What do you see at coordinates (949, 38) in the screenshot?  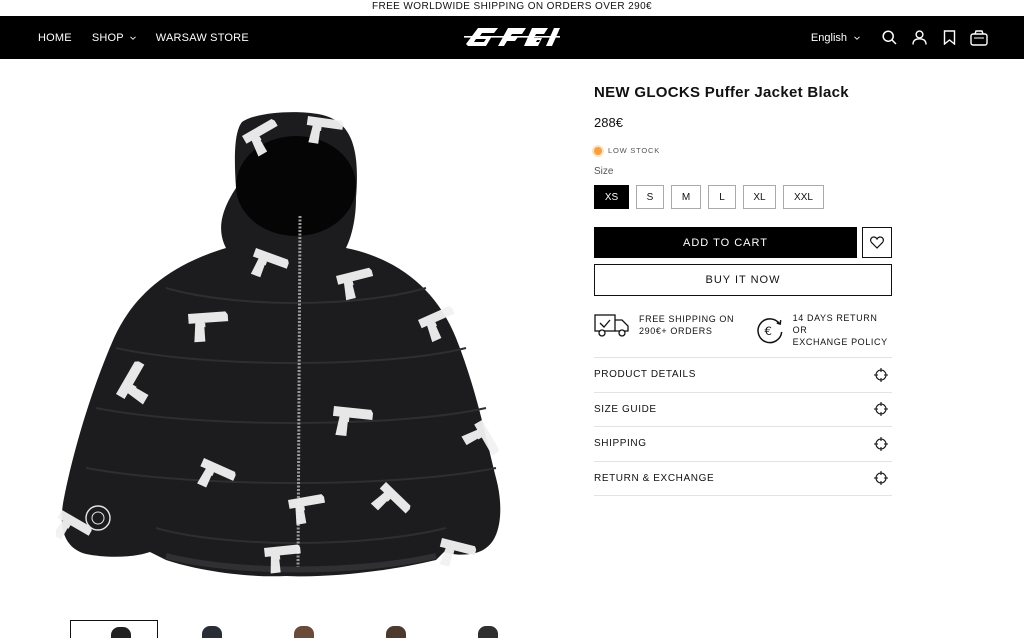 I see `bookmark-icon` at bounding box center [949, 38].